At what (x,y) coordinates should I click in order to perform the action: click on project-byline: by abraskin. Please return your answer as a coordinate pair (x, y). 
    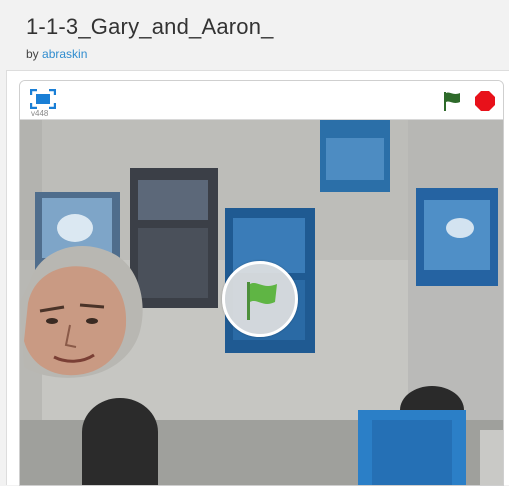
    Looking at the image, I should click on (56, 54).